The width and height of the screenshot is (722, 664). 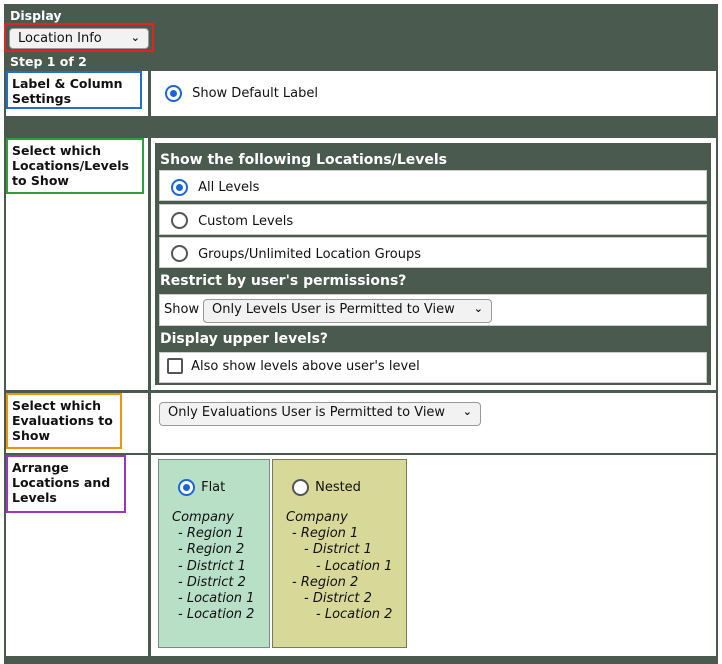 What do you see at coordinates (179, 187) in the screenshot?
I see `all-levels-radio` at bounding box center [179, 187].